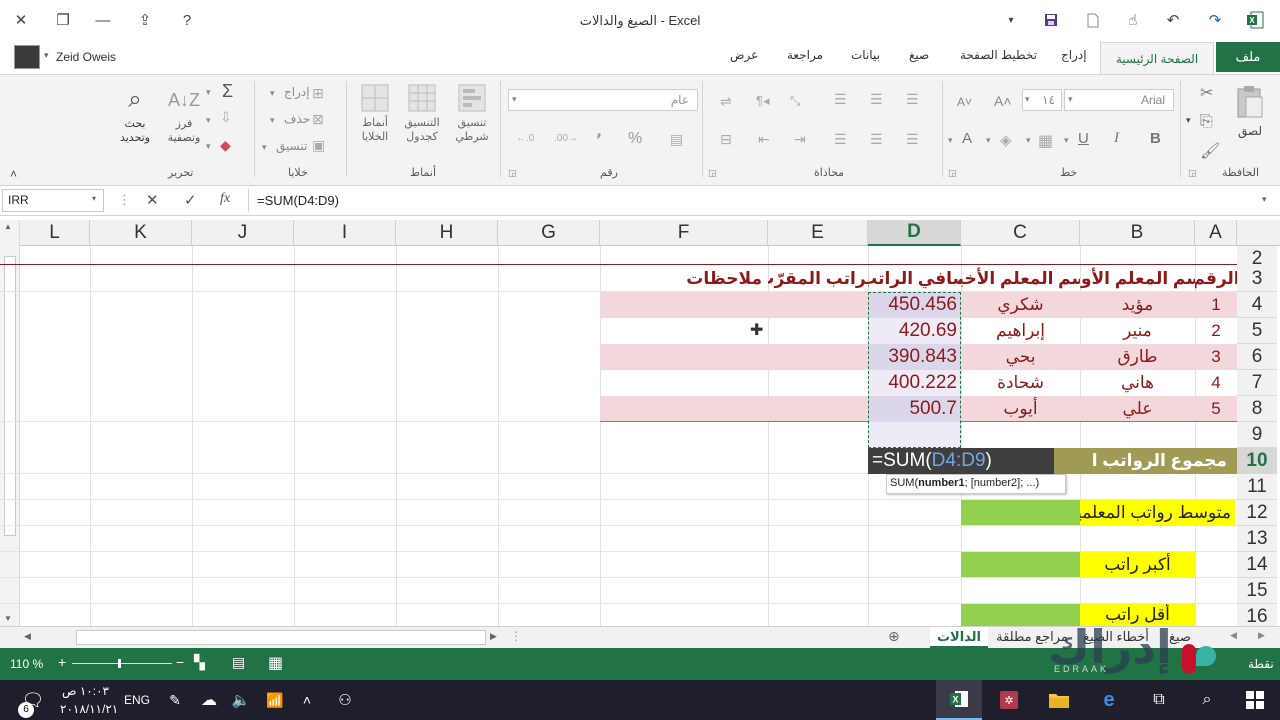  Describe the element at coordinates (8, 618) in the screenshot. I see `scroll-down-icon: ▼` at that location.